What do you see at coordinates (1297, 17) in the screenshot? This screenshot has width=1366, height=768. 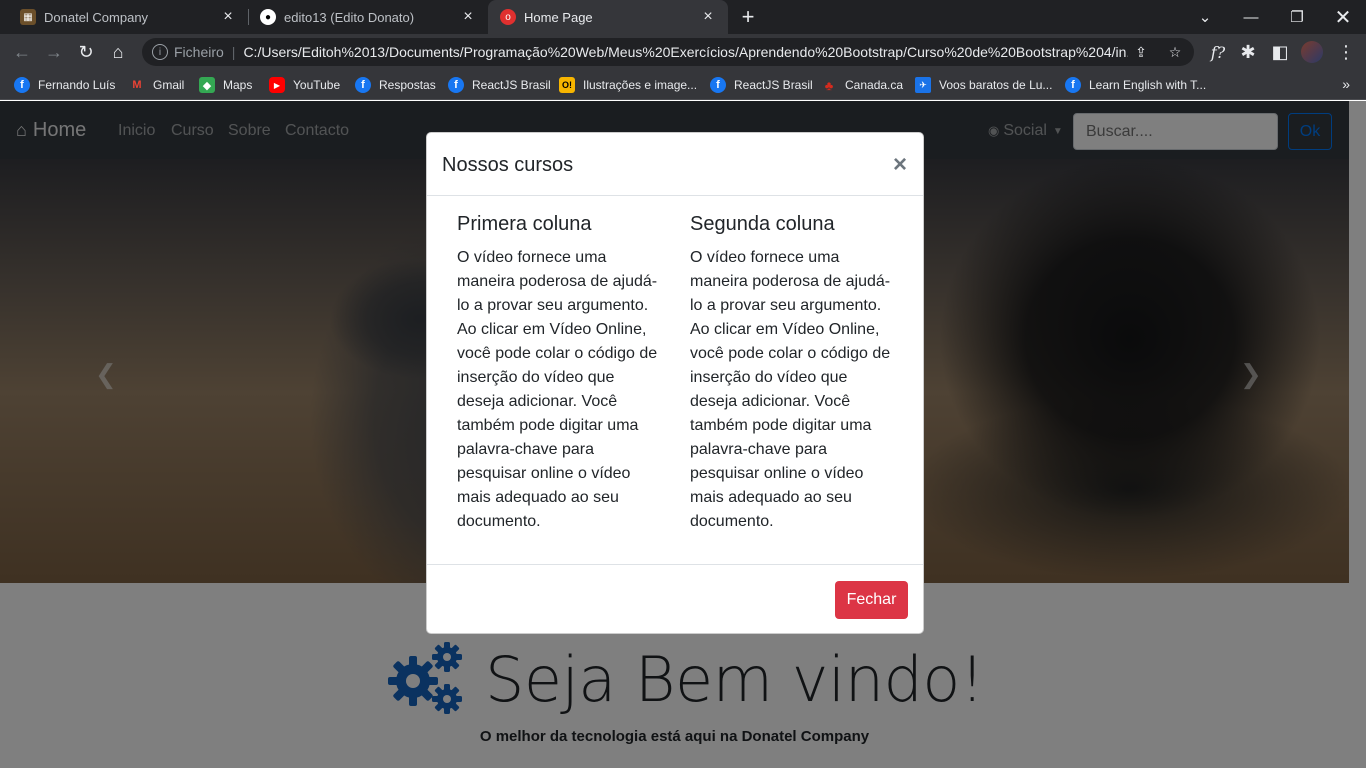 I see `restore-button: ❐` at bounding box center [1297, 17].